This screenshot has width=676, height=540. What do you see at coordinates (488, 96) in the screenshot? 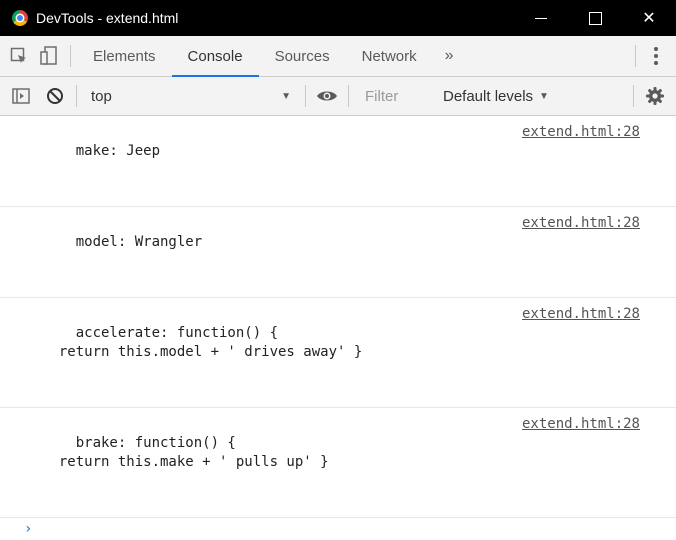
I see `log-levels-label: Default levels` at bounding box center [488, 96].